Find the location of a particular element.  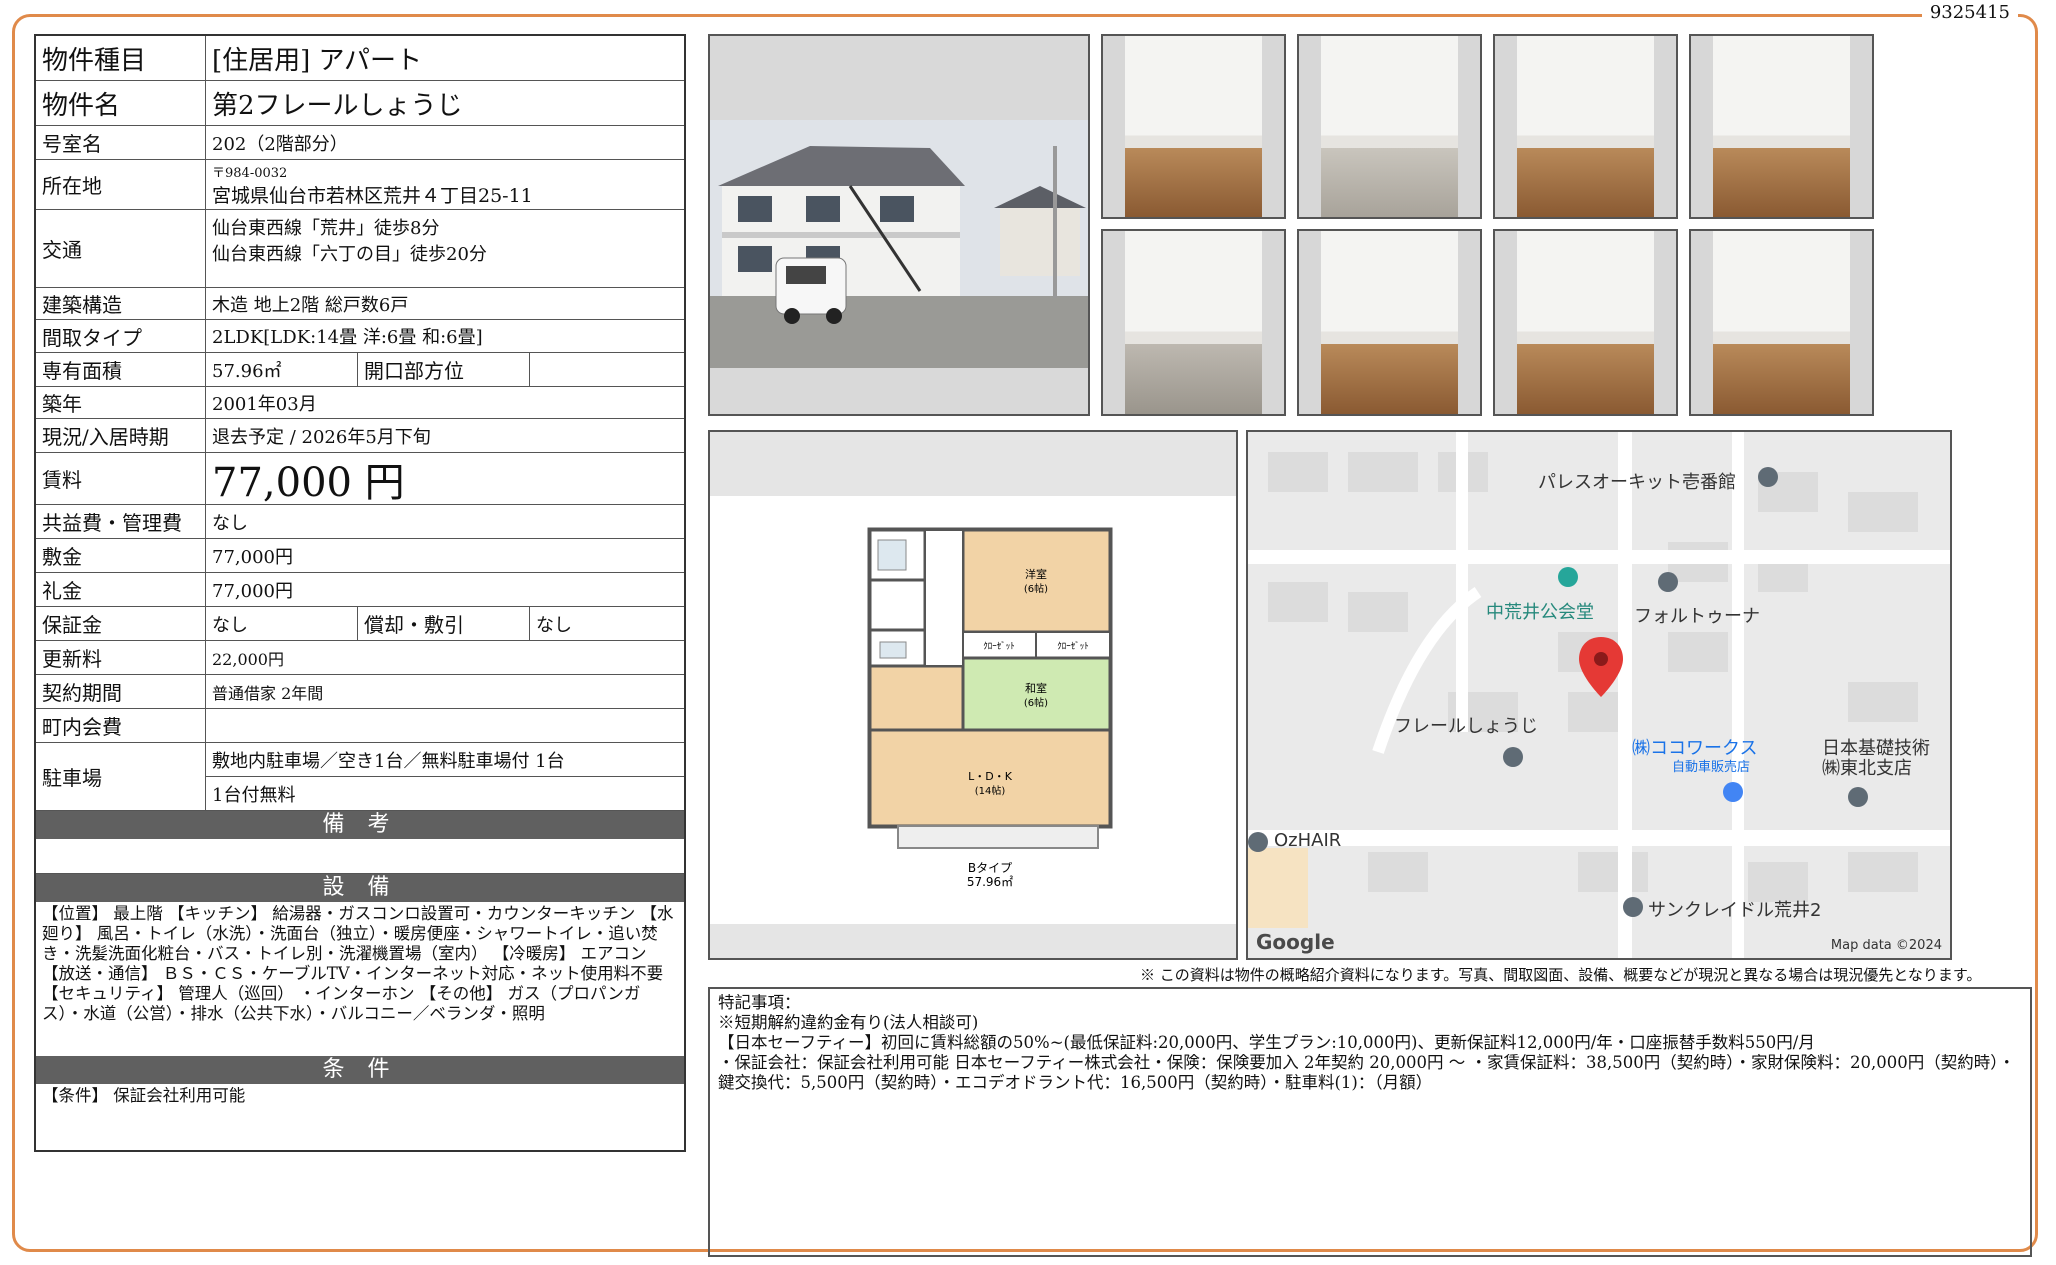

map-label-3: フォルトゥーナ is located at coordinates (1697, 616).